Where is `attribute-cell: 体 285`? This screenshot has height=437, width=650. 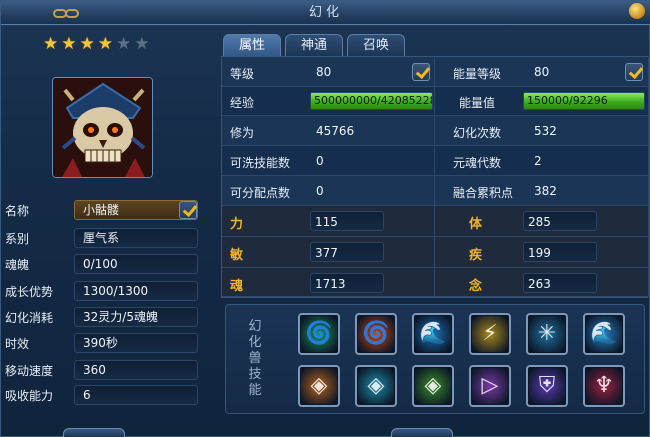
attribute-cell: 体 285 is located at coordinates (542, 221).